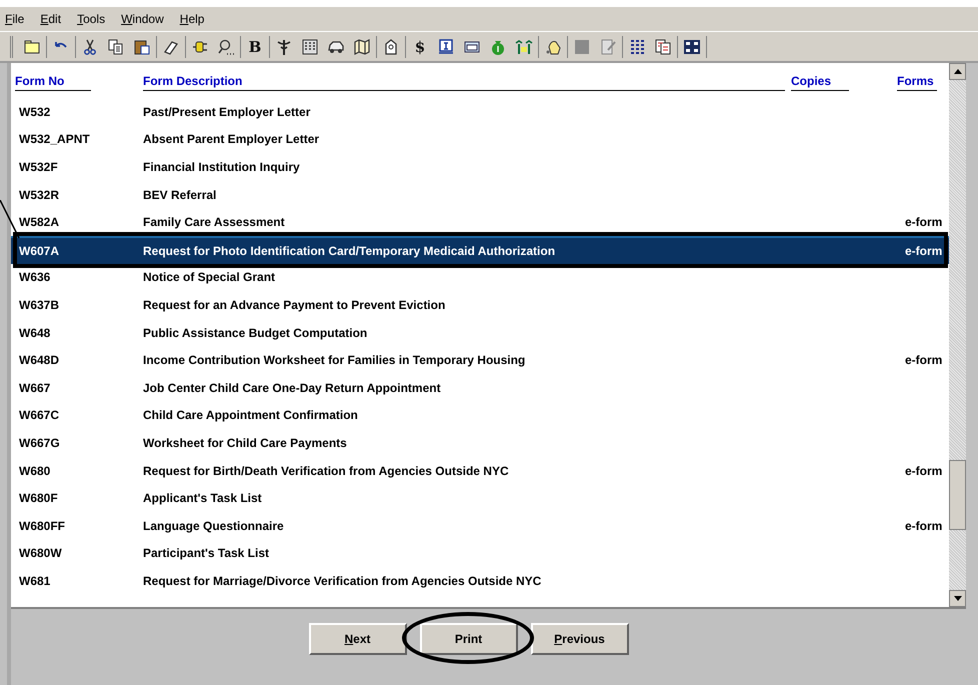 The height and width of the screenshot is (685, 978). I want to click on table-cell-text: Family Care Assessment, so click(214, 223).